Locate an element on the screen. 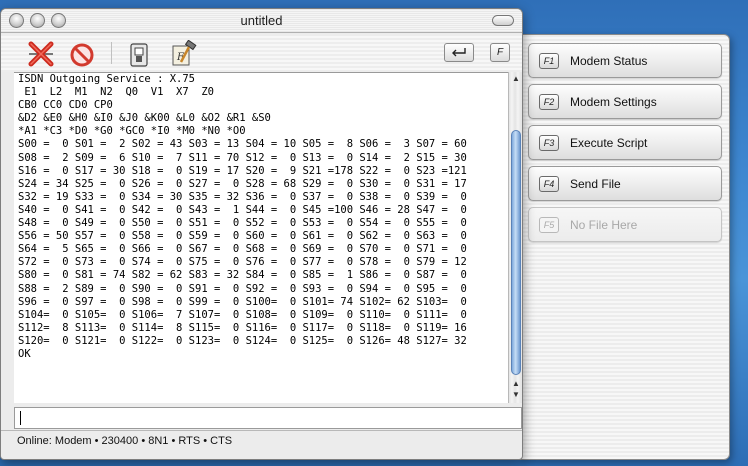  switch-icon is located at coordinates (139, 55).